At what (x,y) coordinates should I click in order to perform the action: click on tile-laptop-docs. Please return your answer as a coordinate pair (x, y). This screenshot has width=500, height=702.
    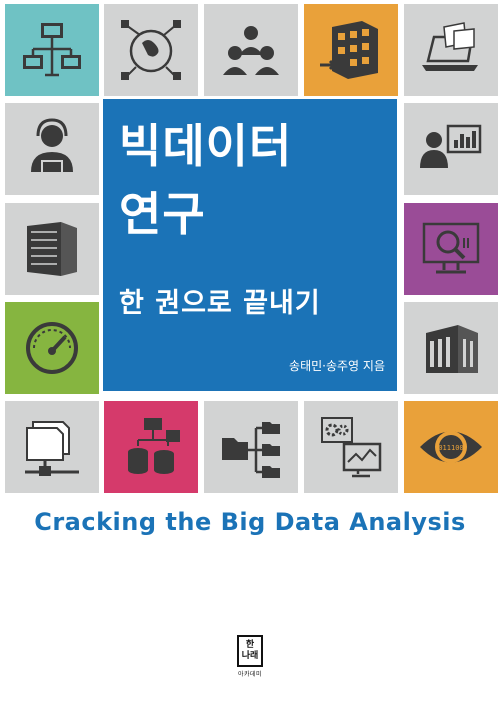
    Looking at the image, I should click on (451, 50).